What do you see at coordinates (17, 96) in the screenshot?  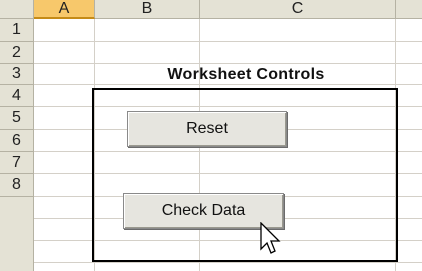 I see `row-header-4: 4` at bounding box center [17, 96].